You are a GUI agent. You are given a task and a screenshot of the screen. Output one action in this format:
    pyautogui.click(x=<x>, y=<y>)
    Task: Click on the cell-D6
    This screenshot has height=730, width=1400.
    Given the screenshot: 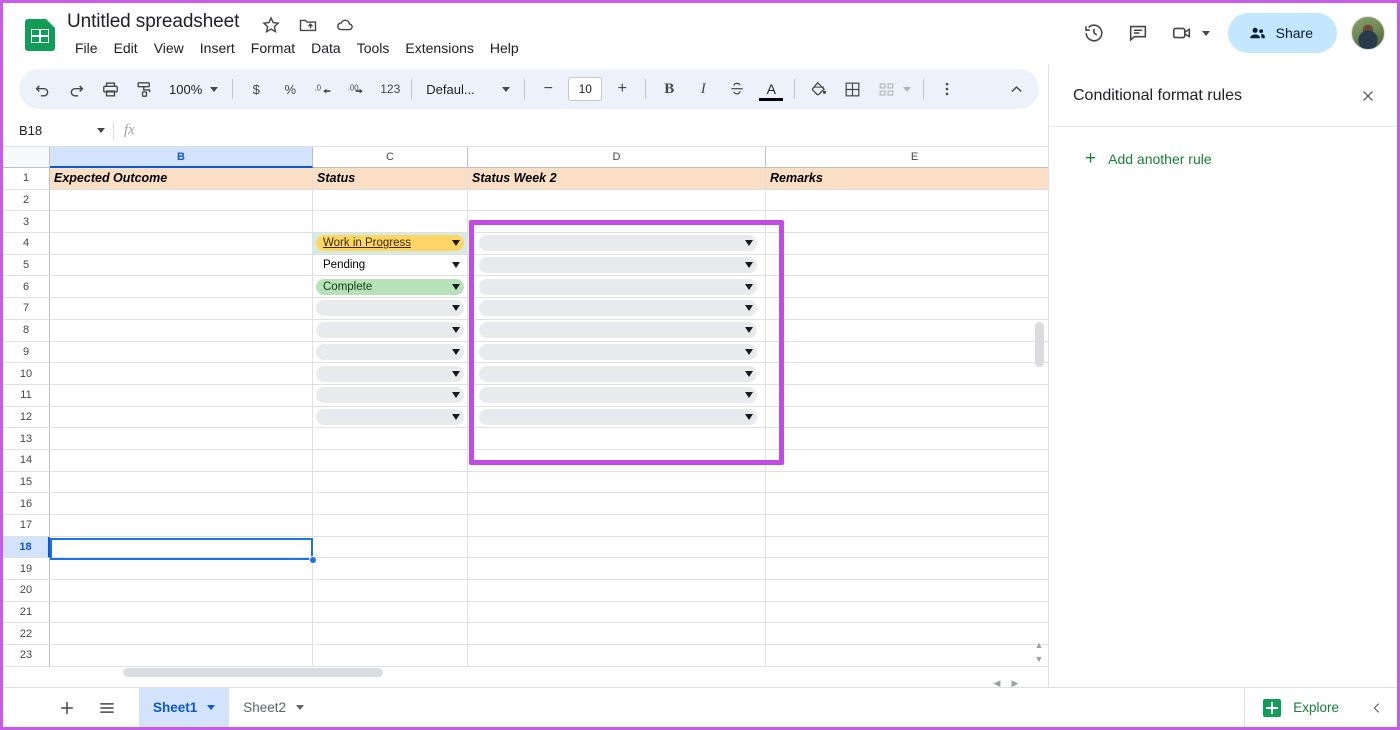 What is the action you would take?
    pyautogui.click(x=617, y=287)
    